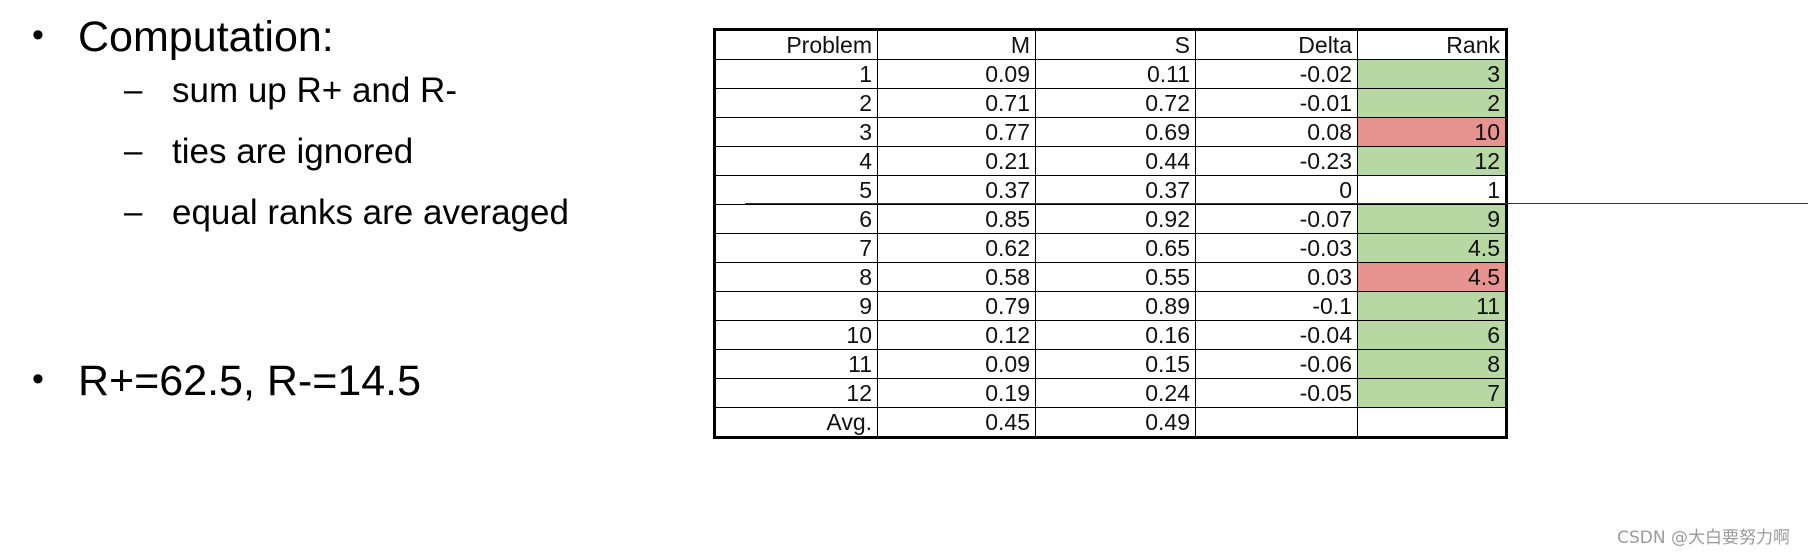 Image resolution: width=1808 pixels, height=556 pixels. Describe the element at coordinates (1115, 306) in the screenshot. I see `cell-s: 0.89` at that location.